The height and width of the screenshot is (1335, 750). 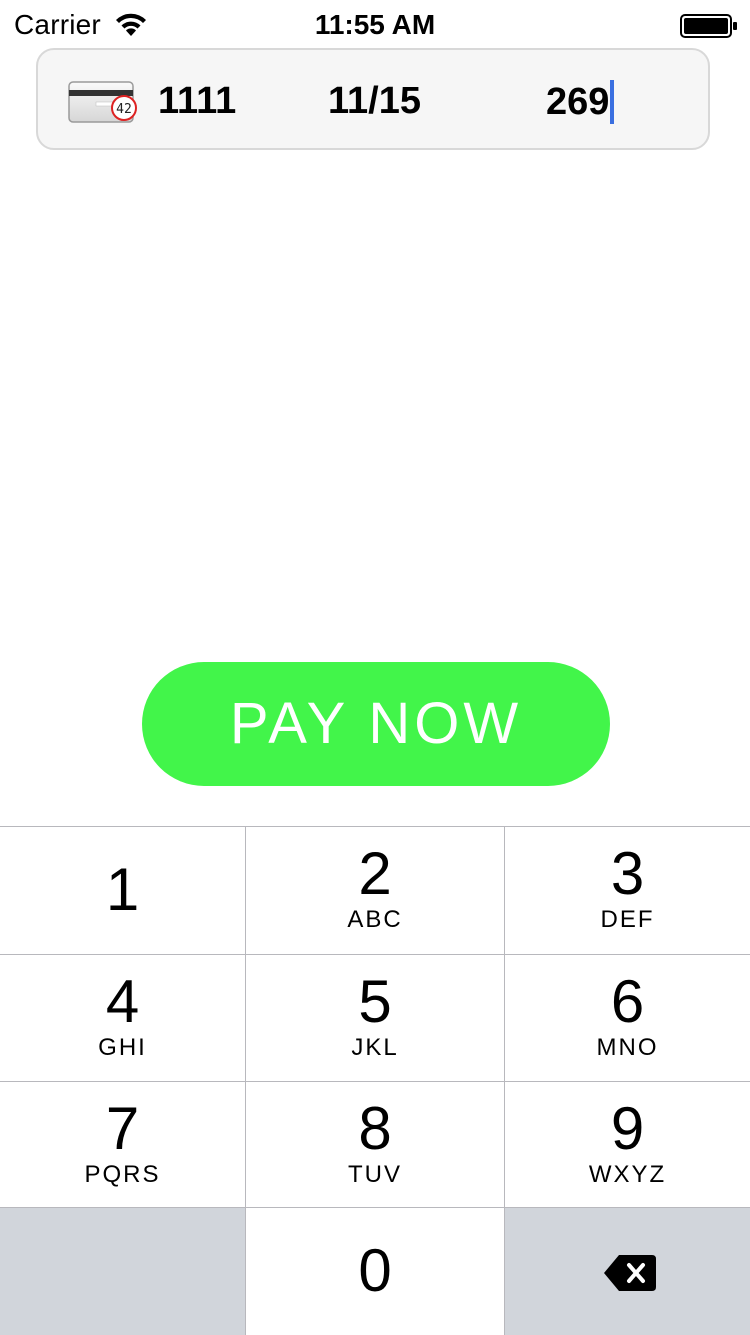 What do you see at coordinates (102, 102) in the screenshot?
I see `card-cvc-icon: 42` at bounding box center [102, 102].